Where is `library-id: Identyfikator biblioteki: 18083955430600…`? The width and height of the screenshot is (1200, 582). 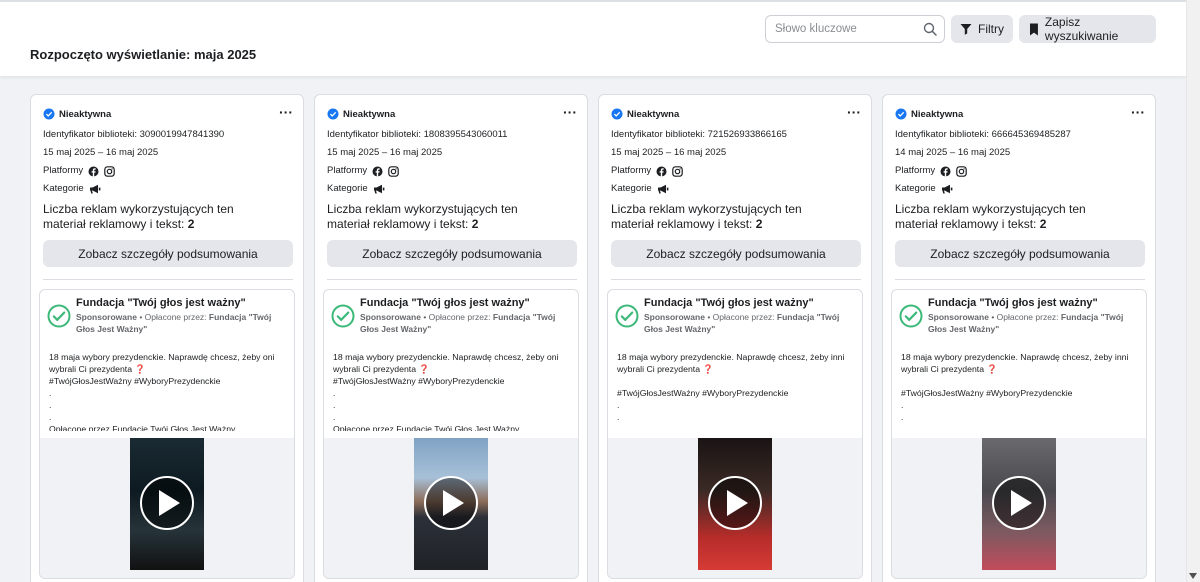
library-id: Identyfikator biblioteki: 18083955430600… is located at coordinates (417, 134).